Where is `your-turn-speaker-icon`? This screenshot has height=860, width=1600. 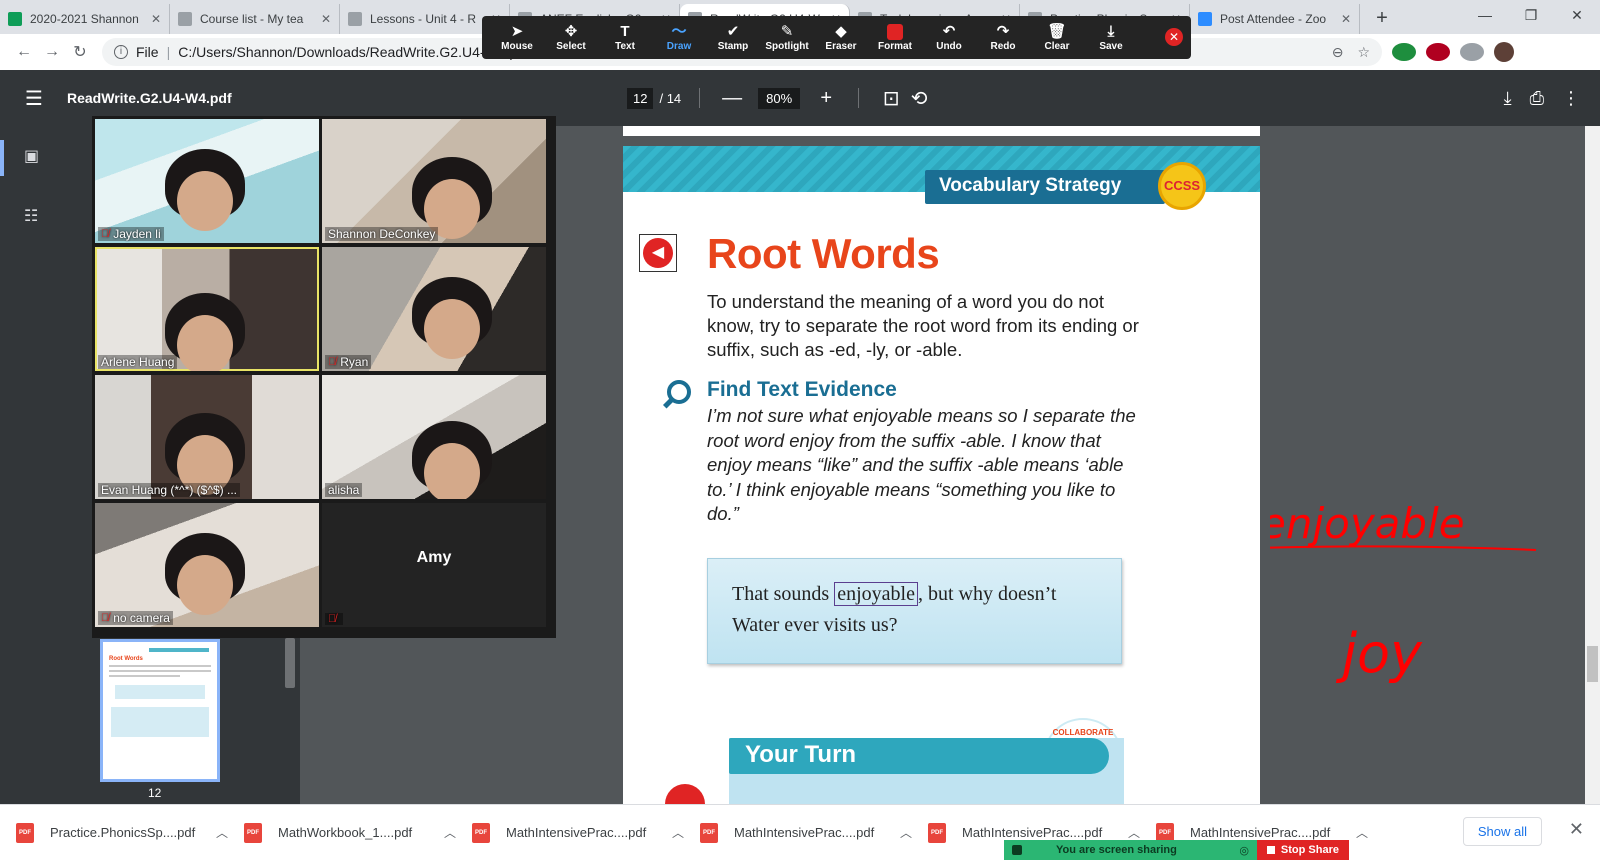 your-turn-speaker-icon is located at coordinates (685, 794).